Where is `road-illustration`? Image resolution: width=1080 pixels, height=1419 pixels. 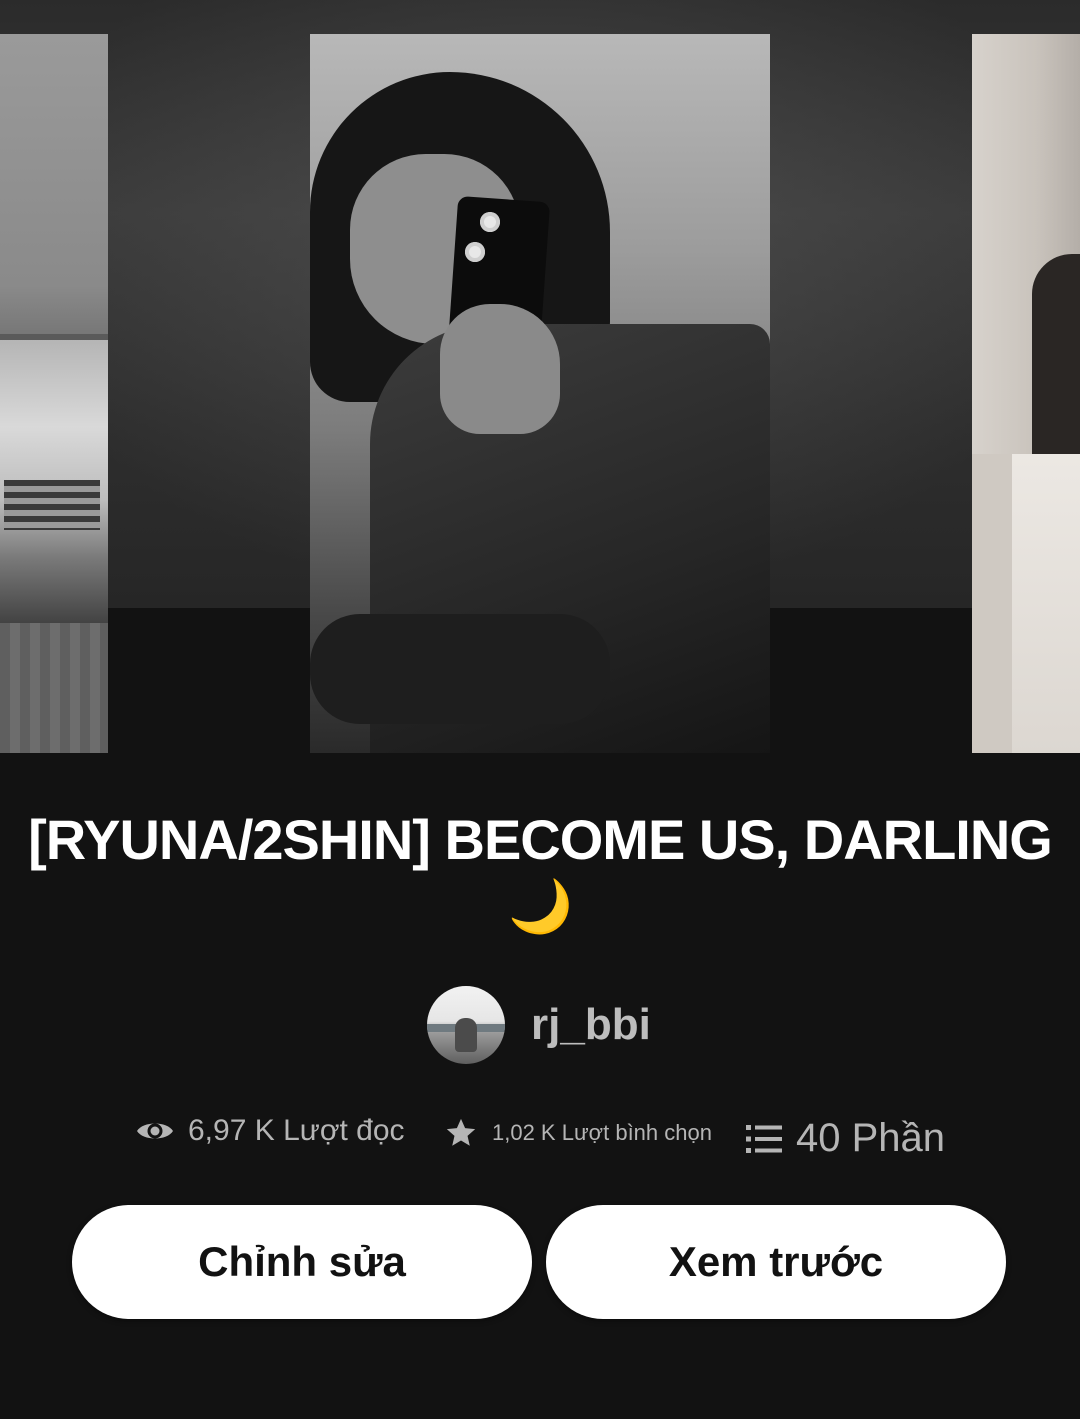 road-illustration is located at coordinates (54, 688).